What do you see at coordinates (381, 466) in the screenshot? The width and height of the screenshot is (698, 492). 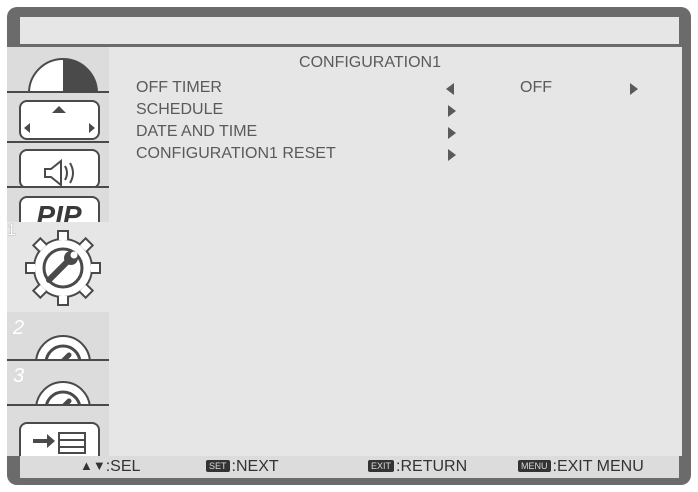 I see `exit-key-icon: EXIT` at bounding box center [381, 466].